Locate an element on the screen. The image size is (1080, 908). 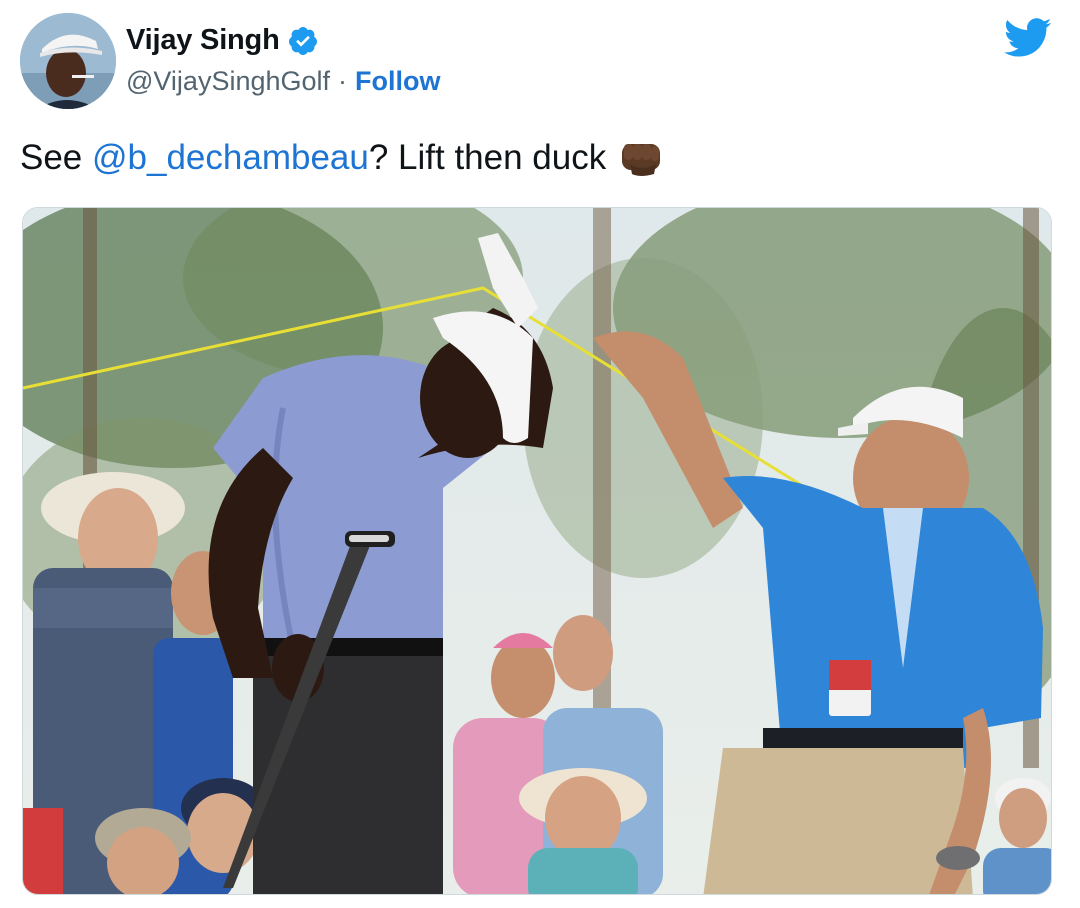
avatar-image is located at coordinates (68, 61).